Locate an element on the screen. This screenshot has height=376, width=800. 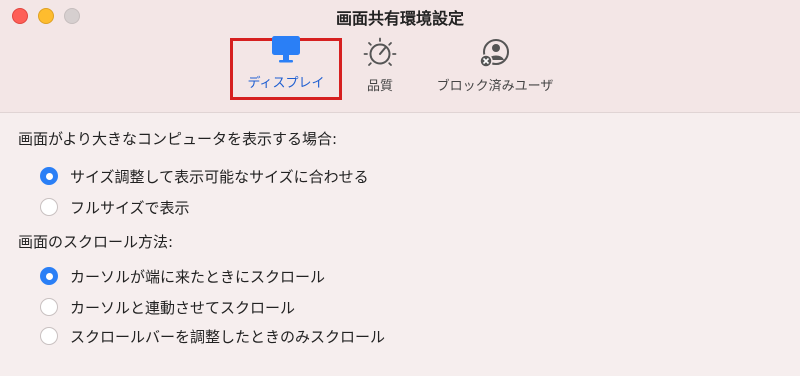
option-full-size: フルサイズで表示 is located at coordinates (115, 207).